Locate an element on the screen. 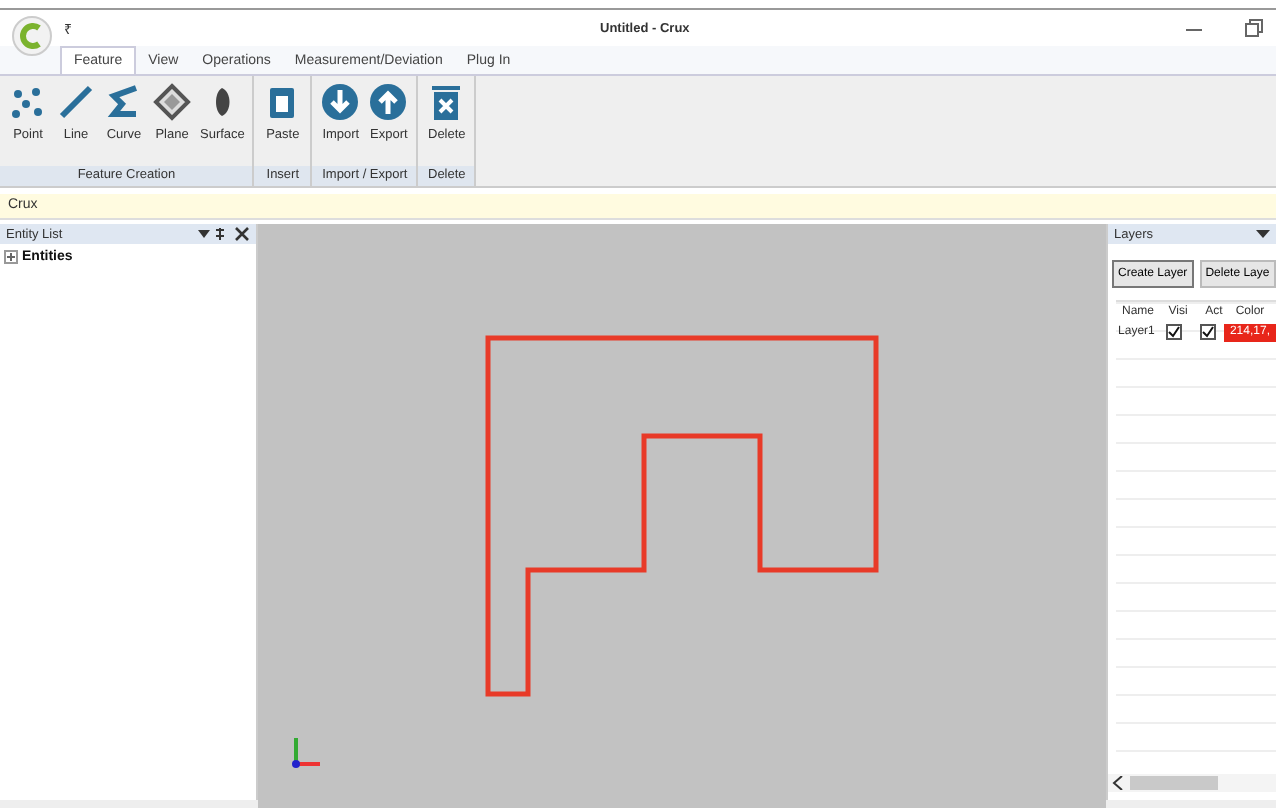 This screenshot has width=1276, height=808. panel-controls-icon is located at coordinates (224, 234).